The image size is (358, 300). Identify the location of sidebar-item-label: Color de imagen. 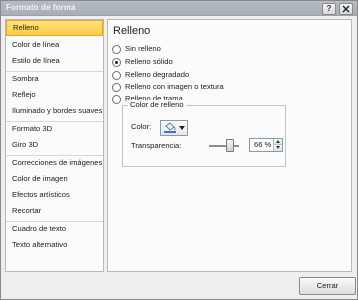
(40, 178).